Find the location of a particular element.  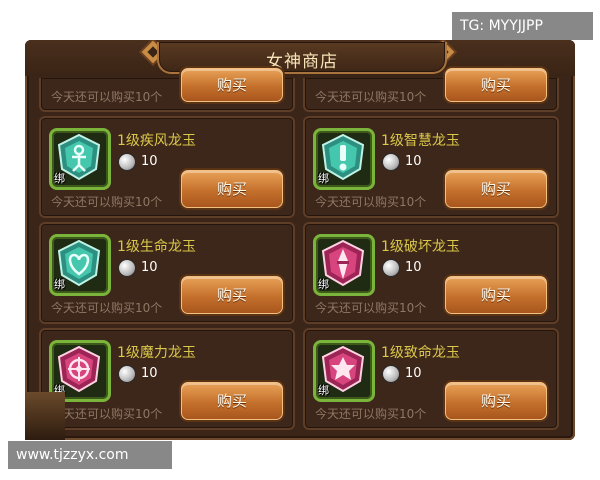

item-name: 1级破坏龙玉 is located at coordinates (420, 247).